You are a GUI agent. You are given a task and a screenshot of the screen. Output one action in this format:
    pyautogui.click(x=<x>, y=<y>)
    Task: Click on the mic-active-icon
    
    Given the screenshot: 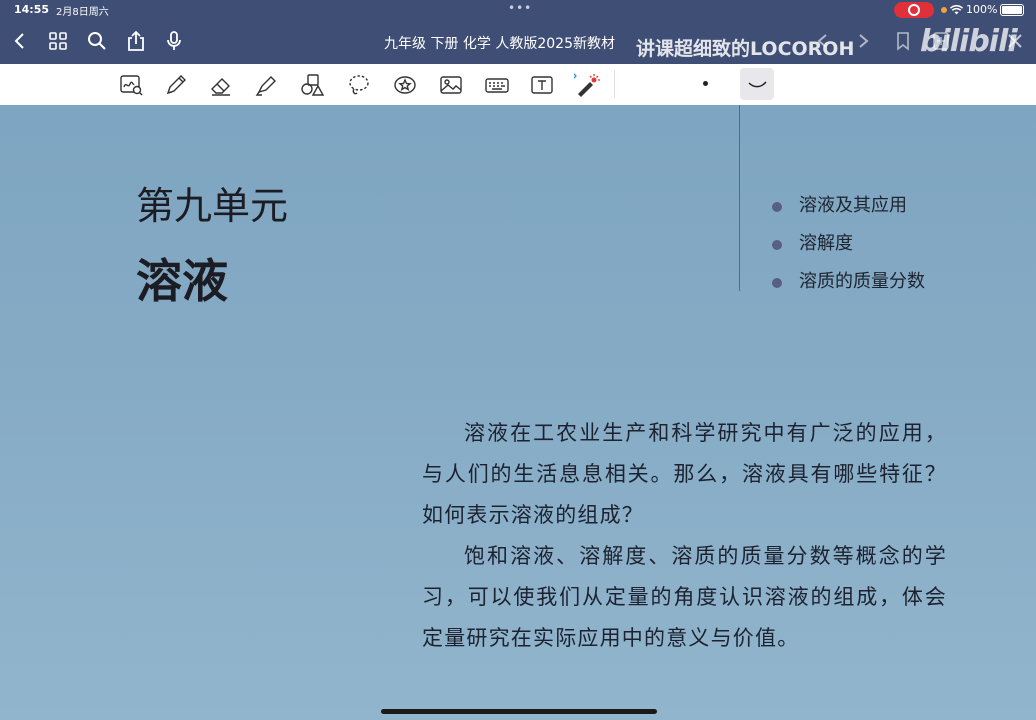 What is the action you would take?
    pyautogui.click(x=944, y=9)
    